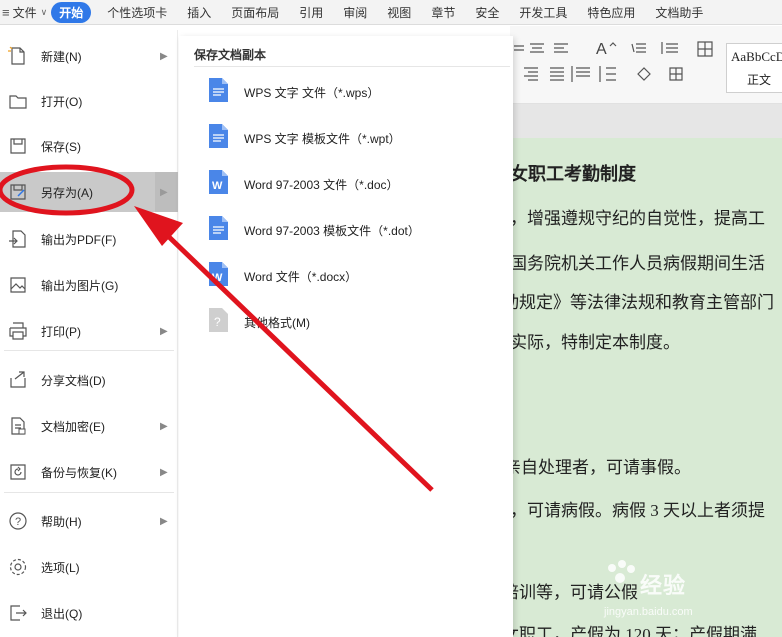 Image resolution: width=782 pixels, height=637 pixels. Describe the element at coordinates (61, 331) in the screenshot. I see `menu-item-label: 打印(P)` at that location.